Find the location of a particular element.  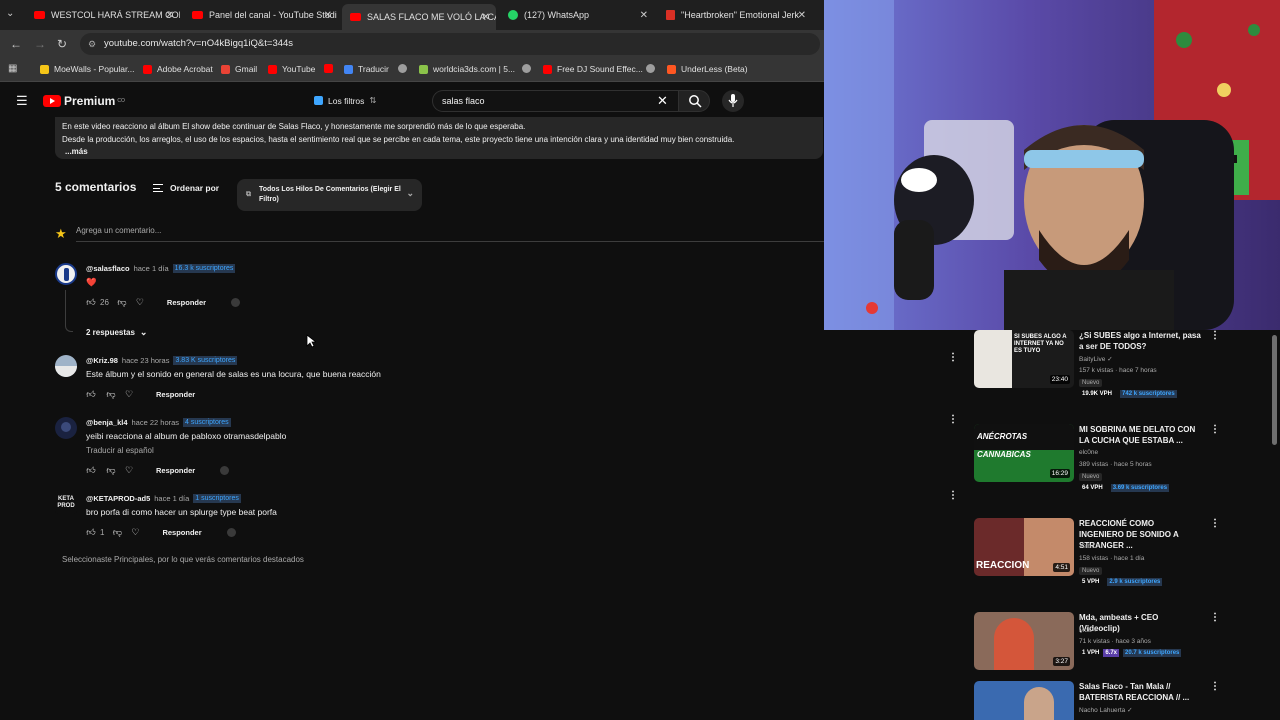

browser-tab: WESTCOL HARÁ STREAM CON ✕ is located at coordinates (103, 15).